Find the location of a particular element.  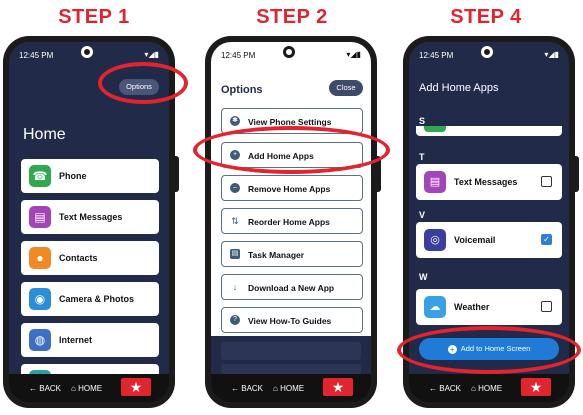

app-label: Contacts is located at coordinates (78, 258).